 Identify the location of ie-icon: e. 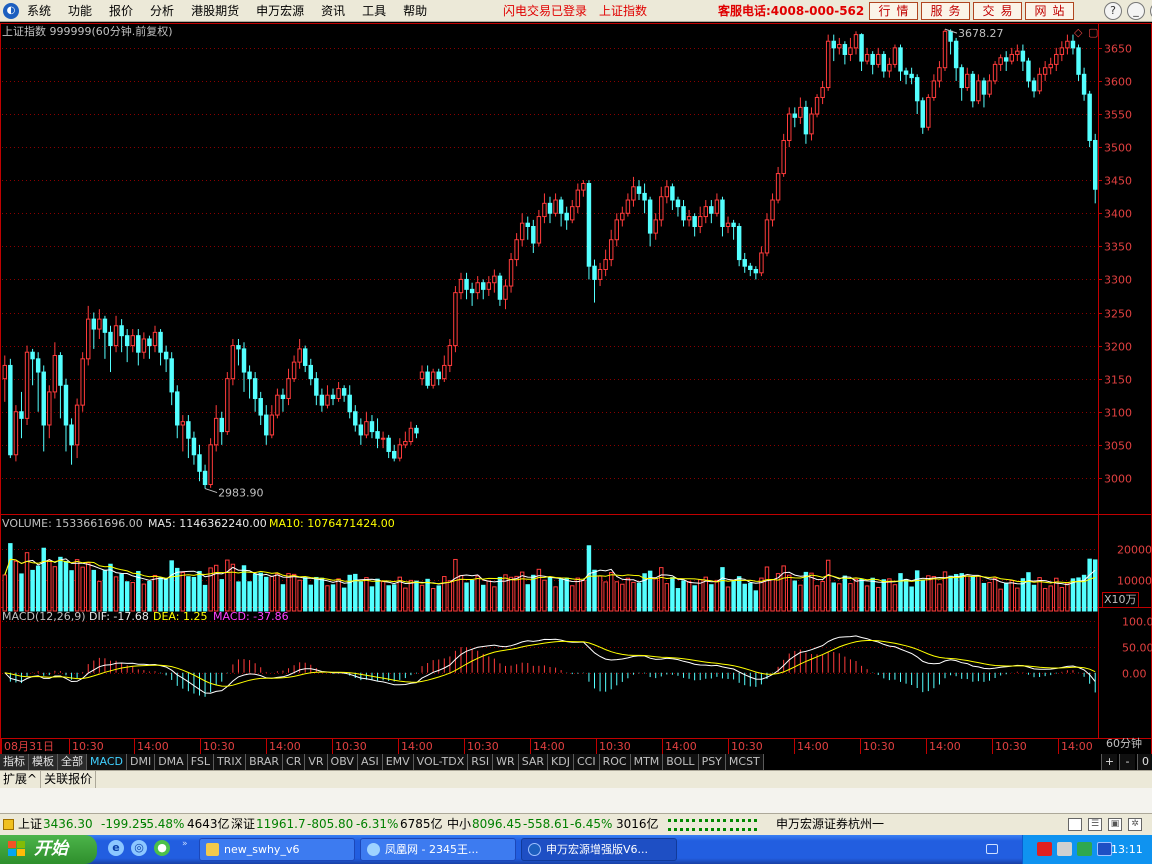
(116, 848).